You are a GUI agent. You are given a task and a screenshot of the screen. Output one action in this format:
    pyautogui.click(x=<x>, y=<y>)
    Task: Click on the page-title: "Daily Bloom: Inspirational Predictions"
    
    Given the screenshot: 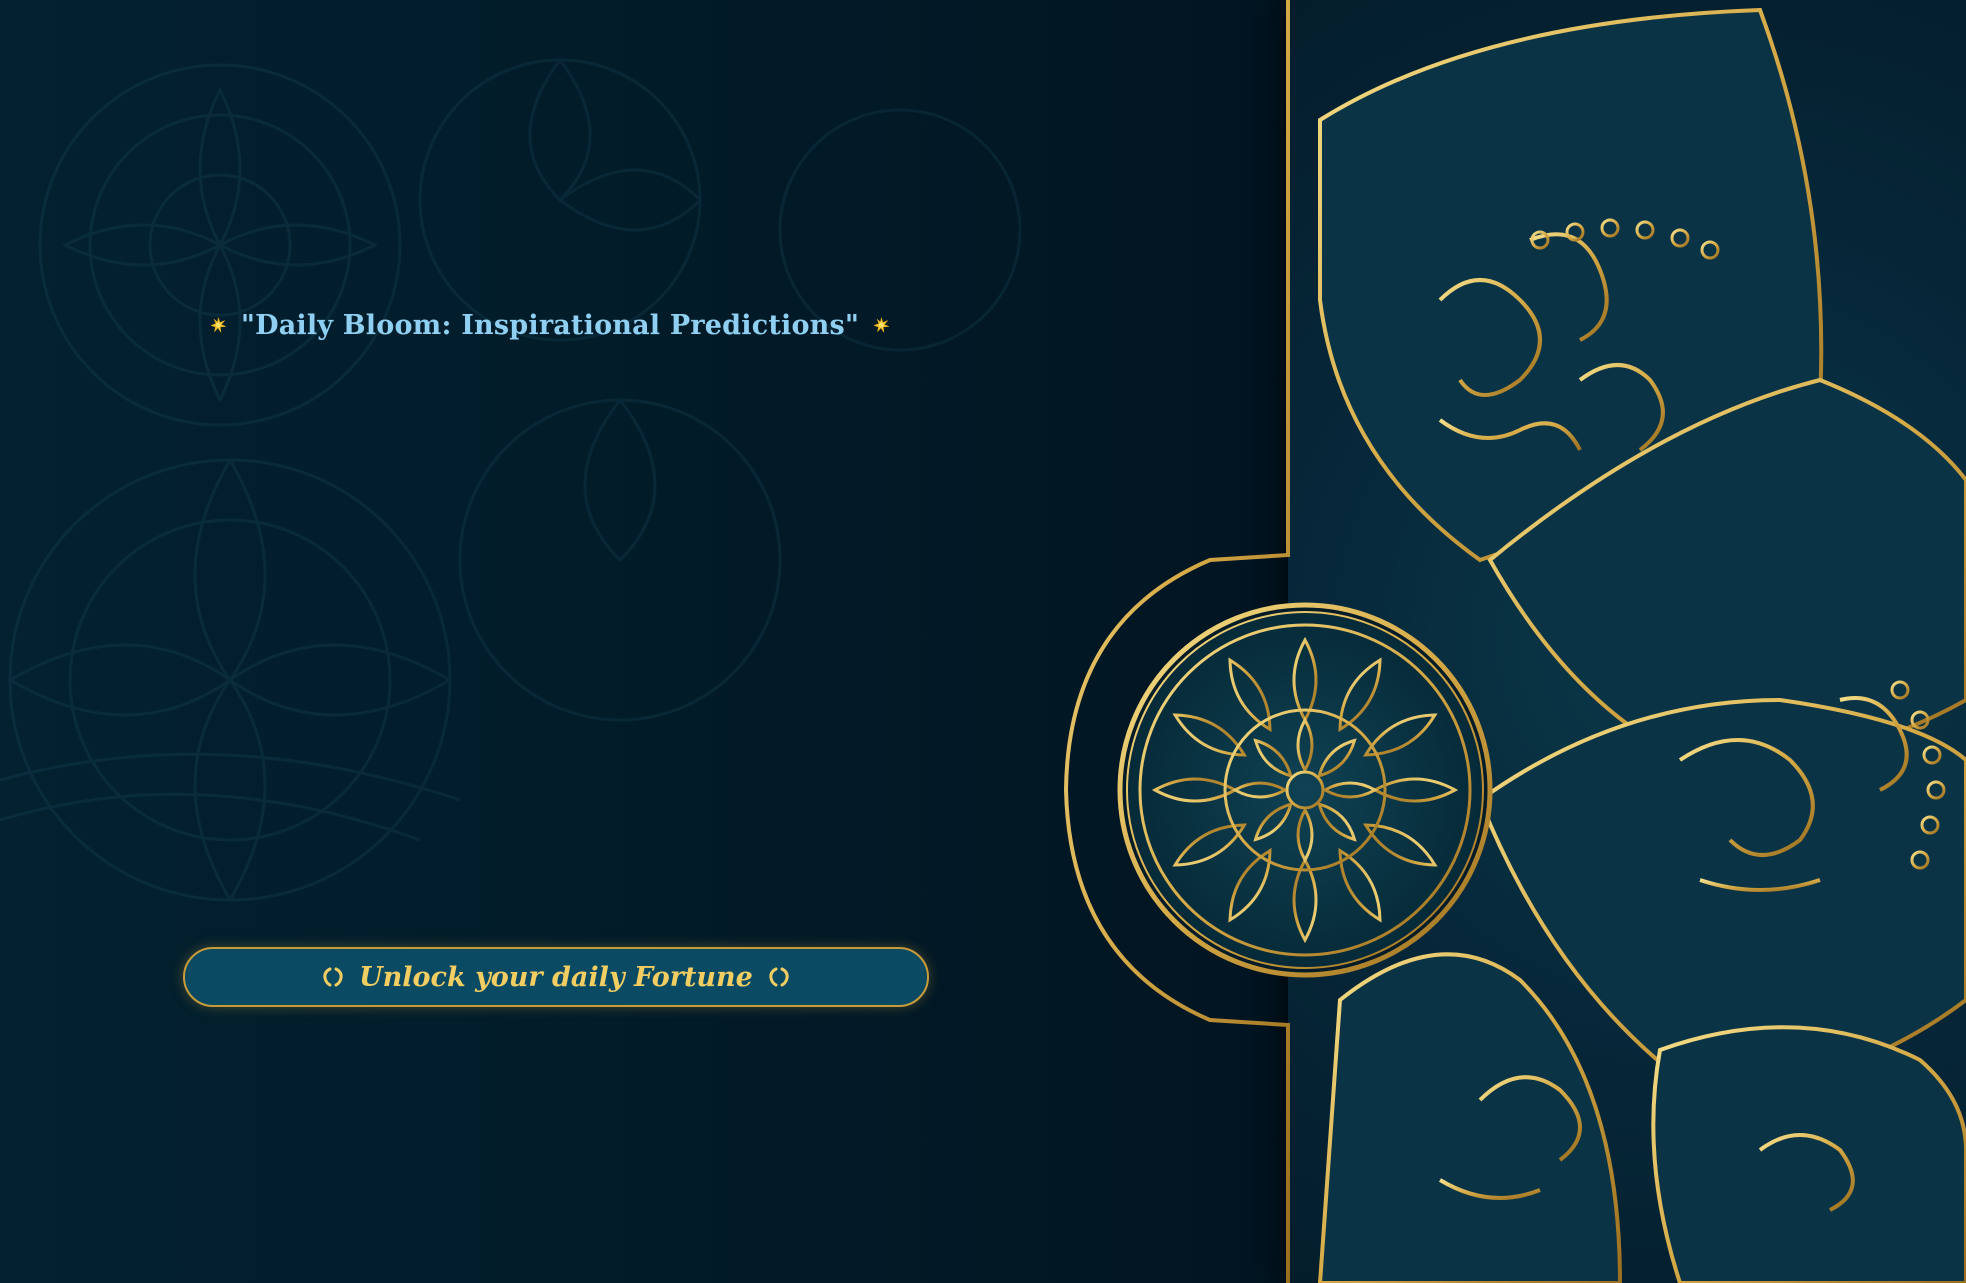 What is the action you would take?
    pyautogui.click(x=550, y=325)
    